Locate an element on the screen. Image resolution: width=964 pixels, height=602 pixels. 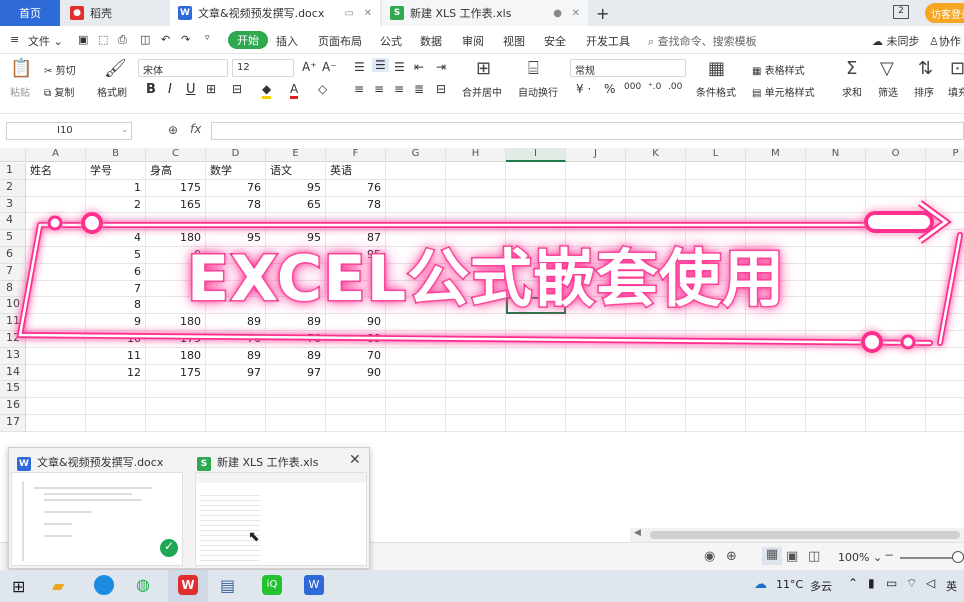
decrease-decimal-icon: .00 is located at coordinates (675, 87).